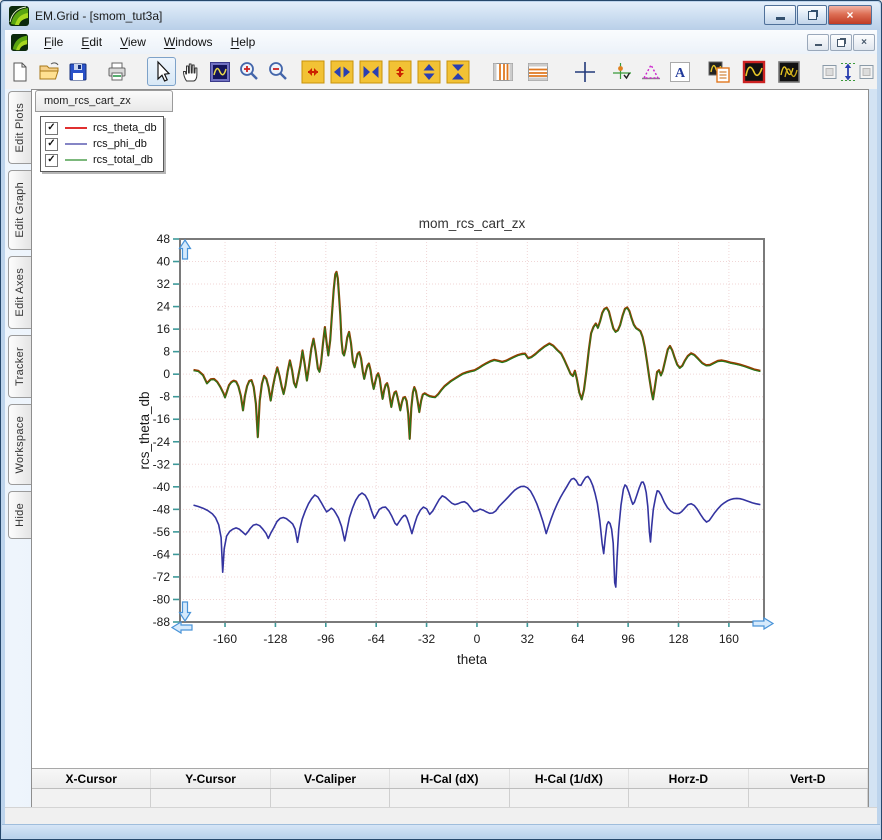 This screenshot has width=882, height=840. Describe the element at coordinates (19, 128) in the screenshot. I see `sidebar-tab-edit-plots: Edit Plots` at that location.